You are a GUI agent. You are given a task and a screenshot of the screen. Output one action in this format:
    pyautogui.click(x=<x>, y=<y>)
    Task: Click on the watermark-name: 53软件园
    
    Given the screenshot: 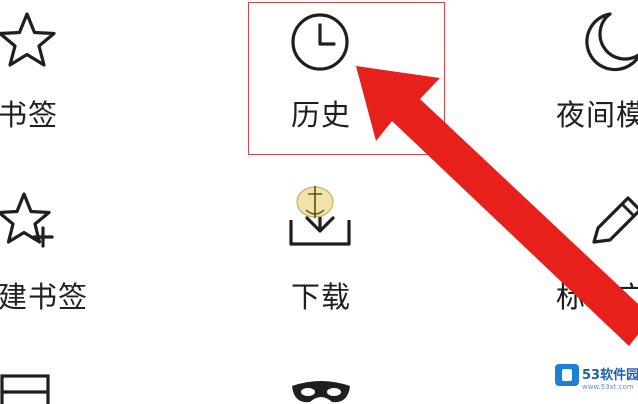 What is the action you would take?
    pyautogui.click(x=610, y=375)
    